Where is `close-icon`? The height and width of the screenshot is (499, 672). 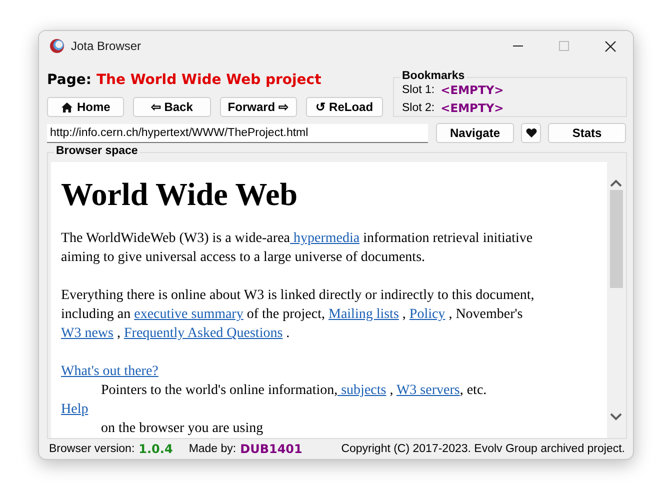 close-icon is located at coordinates (610, 46).